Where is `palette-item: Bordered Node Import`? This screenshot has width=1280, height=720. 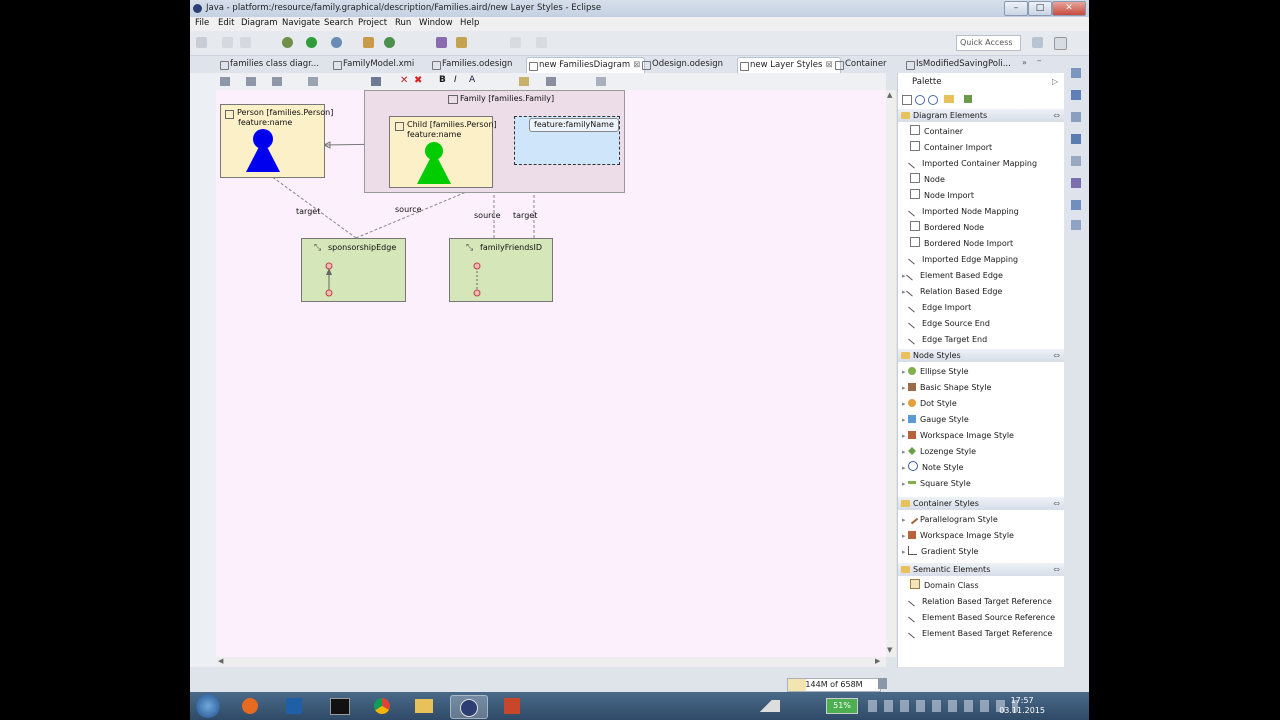
palette-item: Bordered Node Import is located at coordinates (961, 244).